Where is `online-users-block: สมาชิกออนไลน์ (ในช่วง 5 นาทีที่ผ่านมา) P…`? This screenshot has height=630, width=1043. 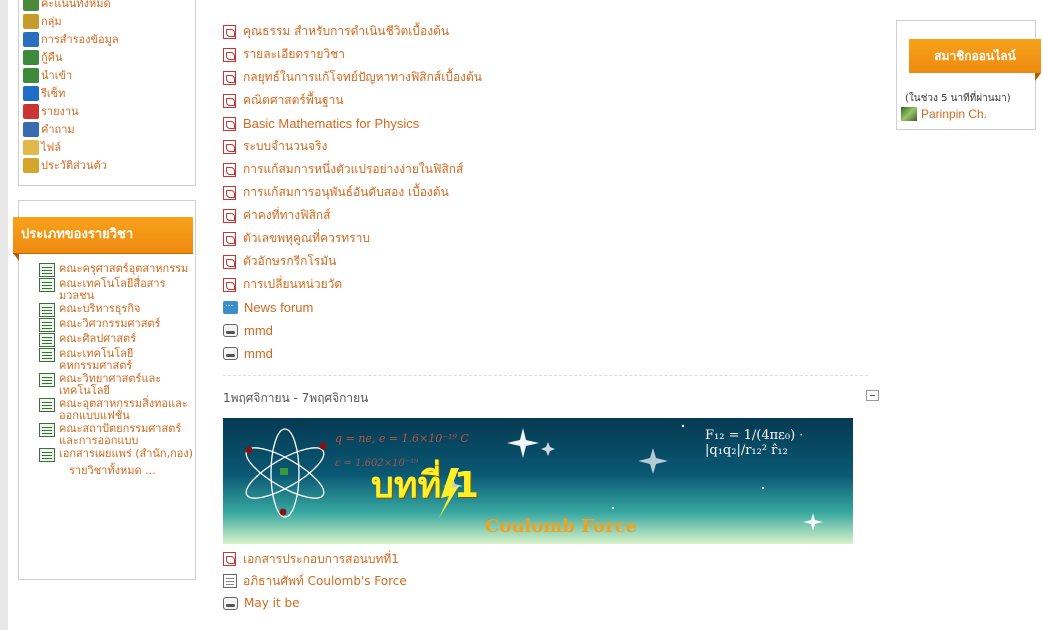 online-users-block: สมาชิกออนไลน์ (ในช่วง 5 นาทีที่ผ่านมา) P… is located at coordinates (968, 75).